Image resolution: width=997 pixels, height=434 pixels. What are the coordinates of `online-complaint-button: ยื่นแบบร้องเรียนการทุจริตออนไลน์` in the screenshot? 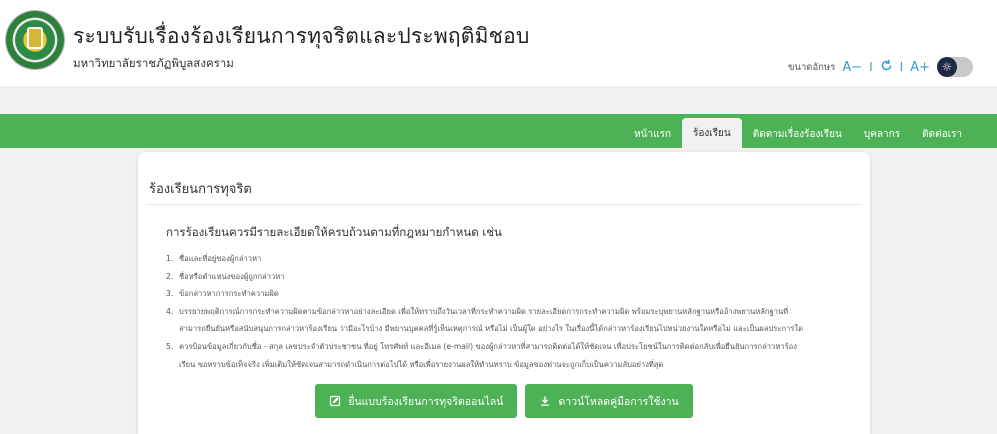 It's located at (416, 401).